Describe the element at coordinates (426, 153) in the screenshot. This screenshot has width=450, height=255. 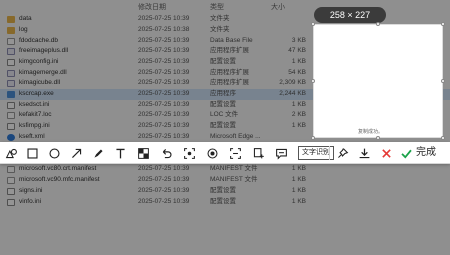
I see `done-button: 完成` at that location.